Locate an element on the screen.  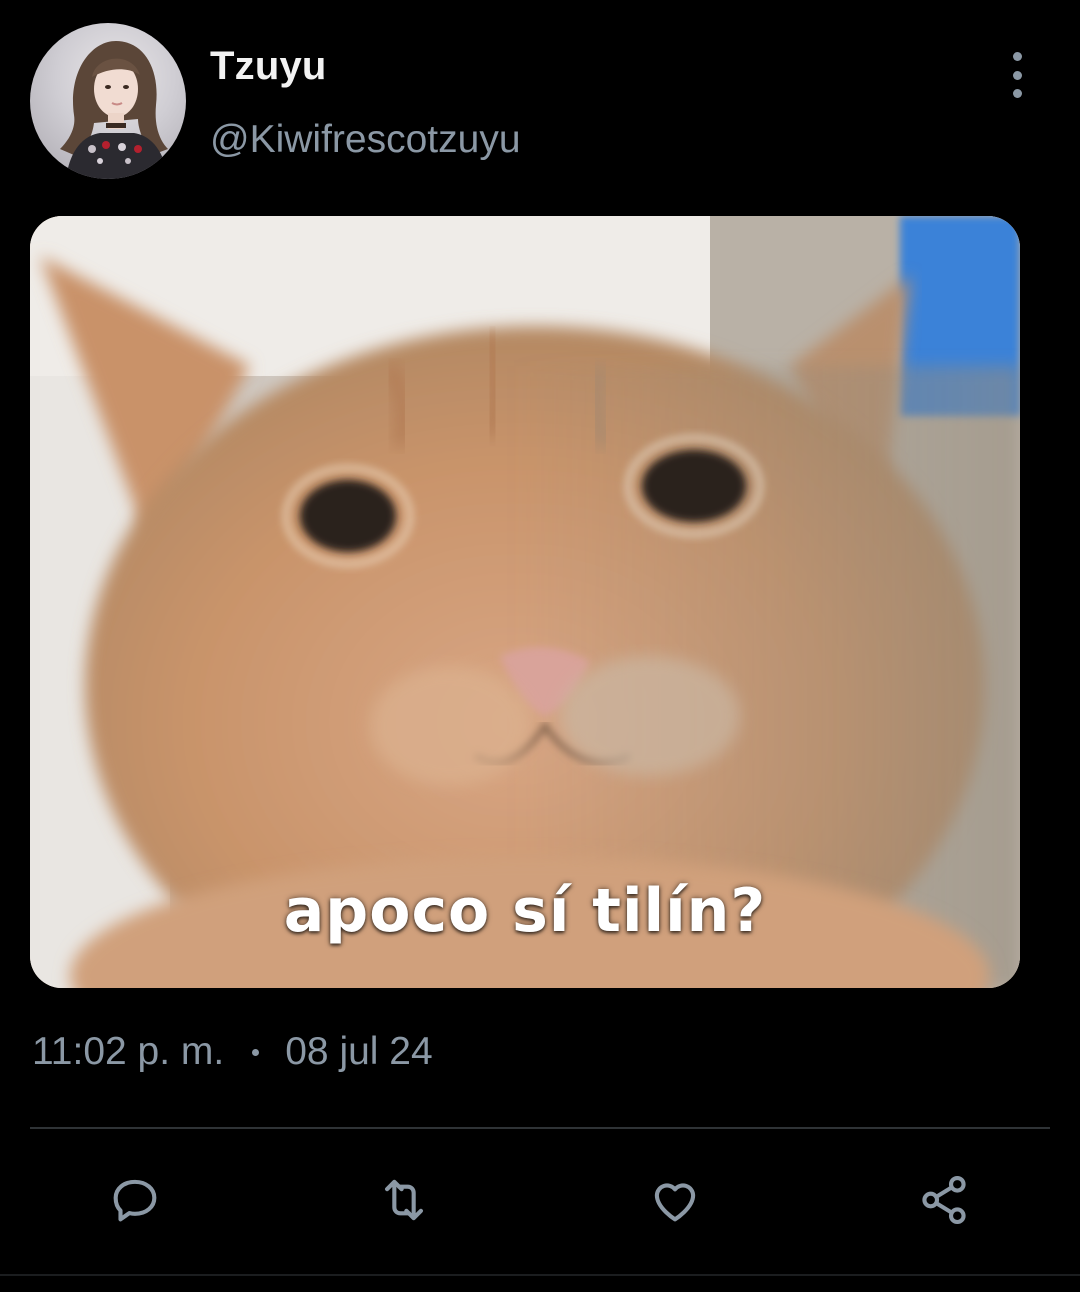
retweet-button is located at coordinates (404, 1200).